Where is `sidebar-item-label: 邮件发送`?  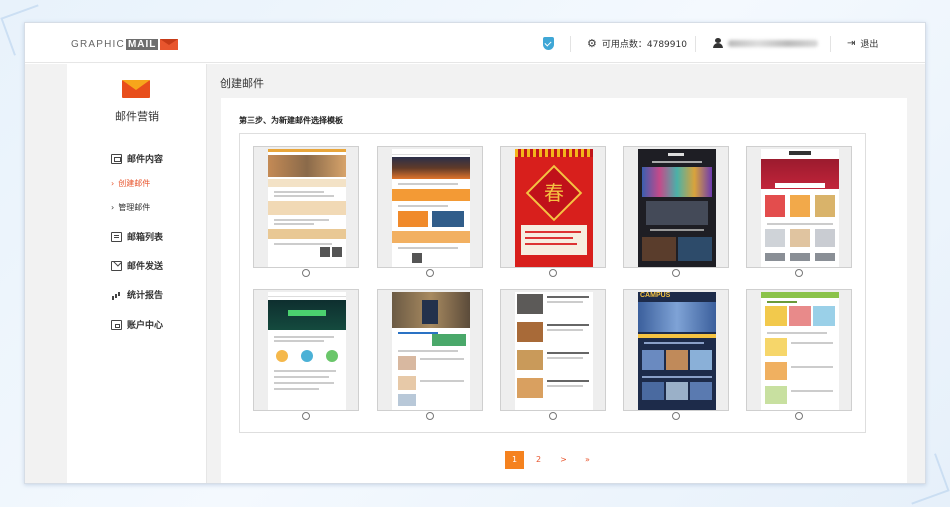 sidebar-item-label: 邮件发送 is located at coordinates (145, 267).